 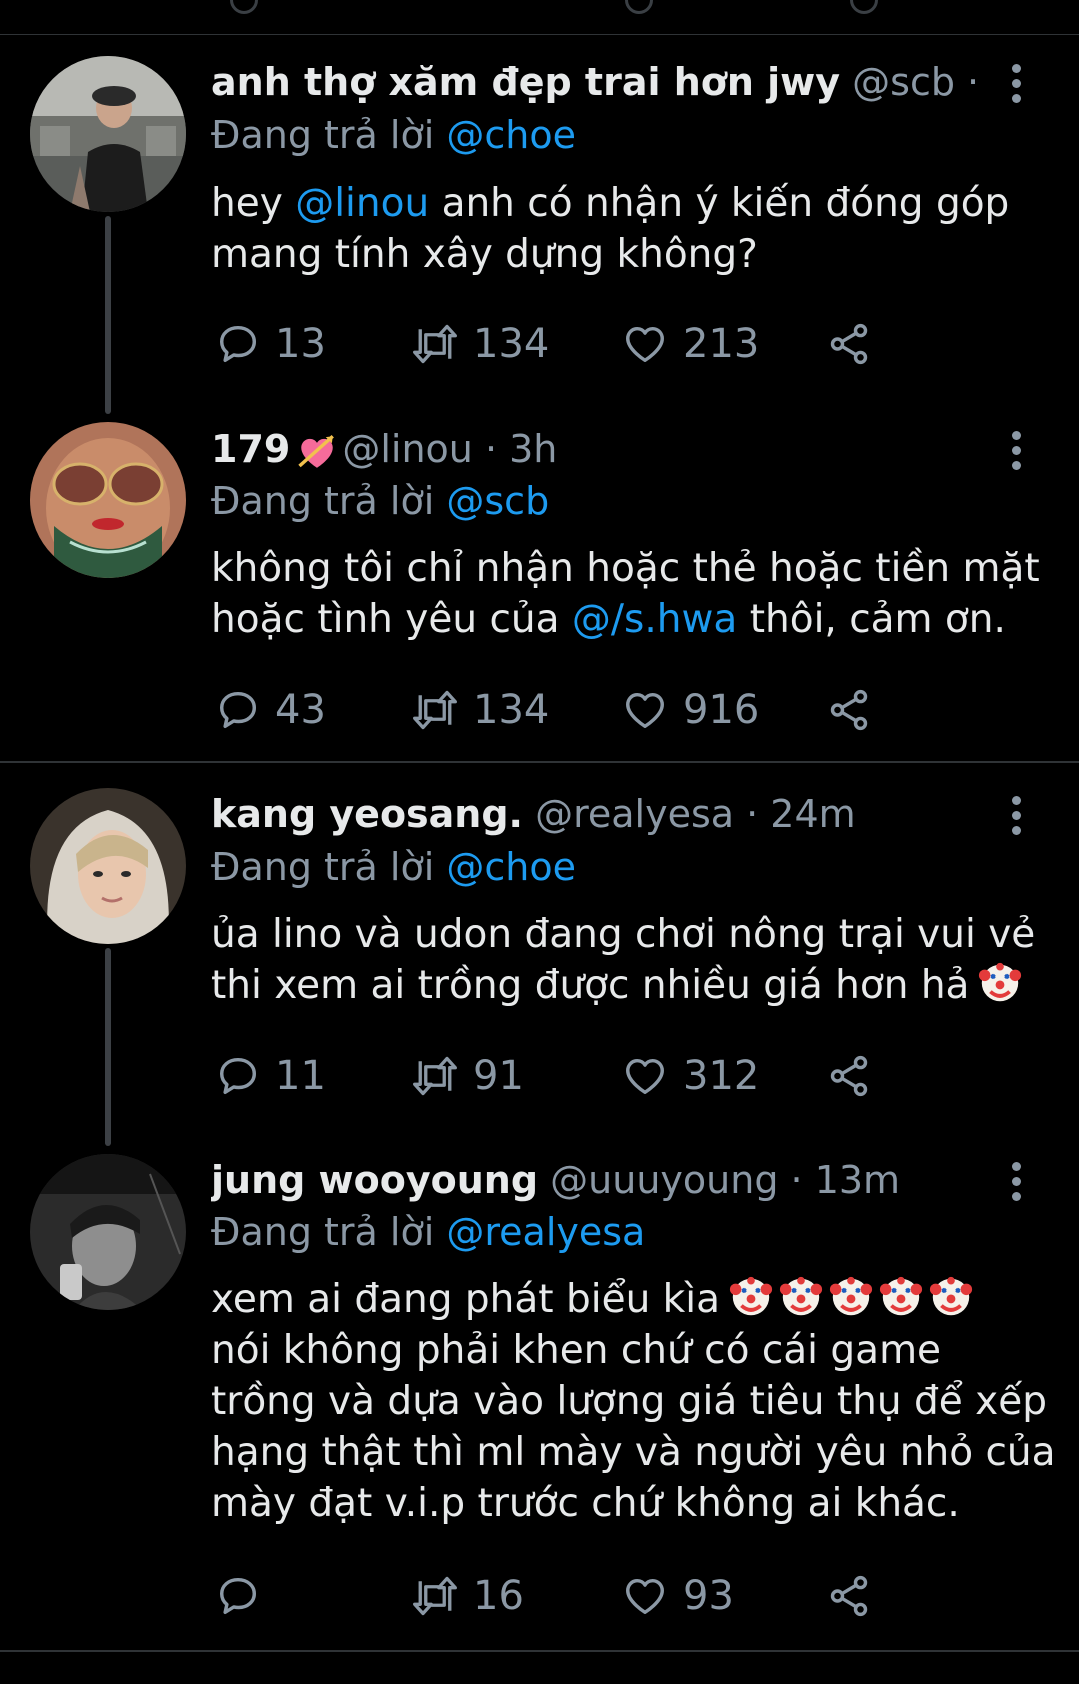 What do you see at coordinates (238, 1596) in the screenshot?
I see `reply-icon` at bounding box center [238, 1596].